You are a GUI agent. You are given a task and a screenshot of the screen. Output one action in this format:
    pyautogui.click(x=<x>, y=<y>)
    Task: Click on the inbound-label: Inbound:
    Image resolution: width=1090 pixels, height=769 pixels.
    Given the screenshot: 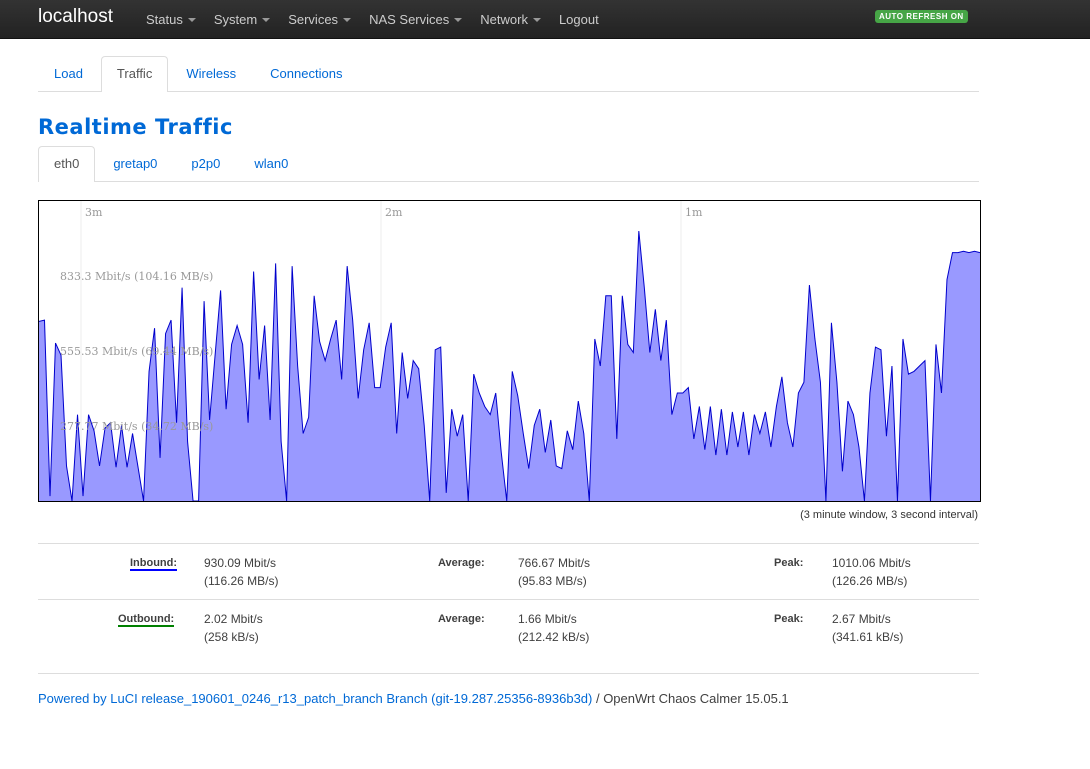 What is the action you would take?
    pyautogui.click(x=154, y=564)
    